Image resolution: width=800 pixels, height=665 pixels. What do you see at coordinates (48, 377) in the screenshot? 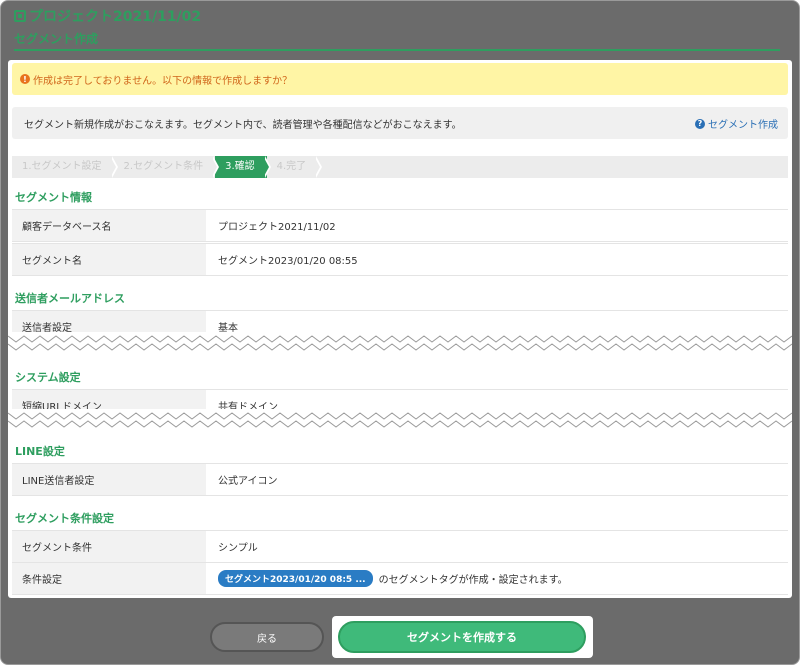
I see `section-title-system: システム設定` at bounding box center [48, 377].